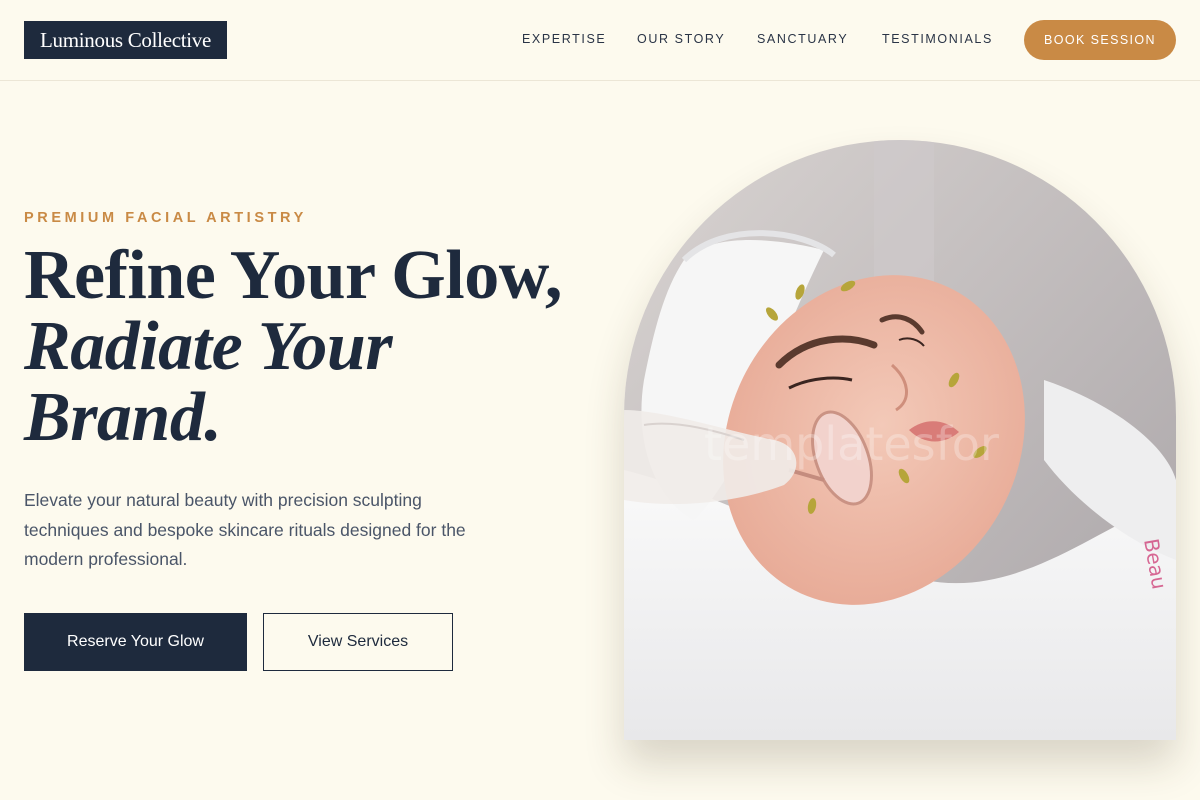 This screenshot has width=1200, height=800. What do you see at coordinates (851, 444) in the screenshot?
I see `image-watermark: templatesfor` at bounding box center [851, 444].